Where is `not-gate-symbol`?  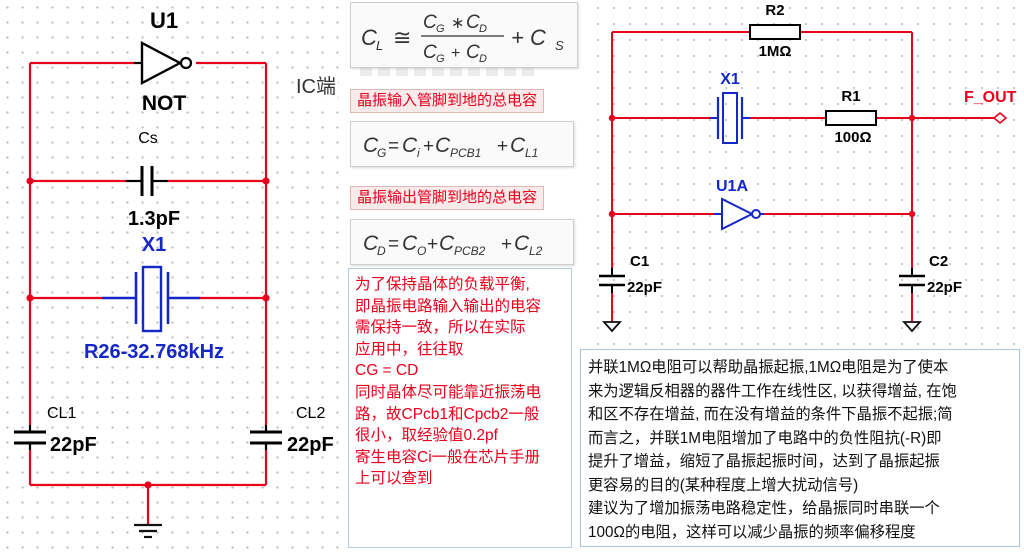
not-gate-symbol is located at coordinates (163, 63).